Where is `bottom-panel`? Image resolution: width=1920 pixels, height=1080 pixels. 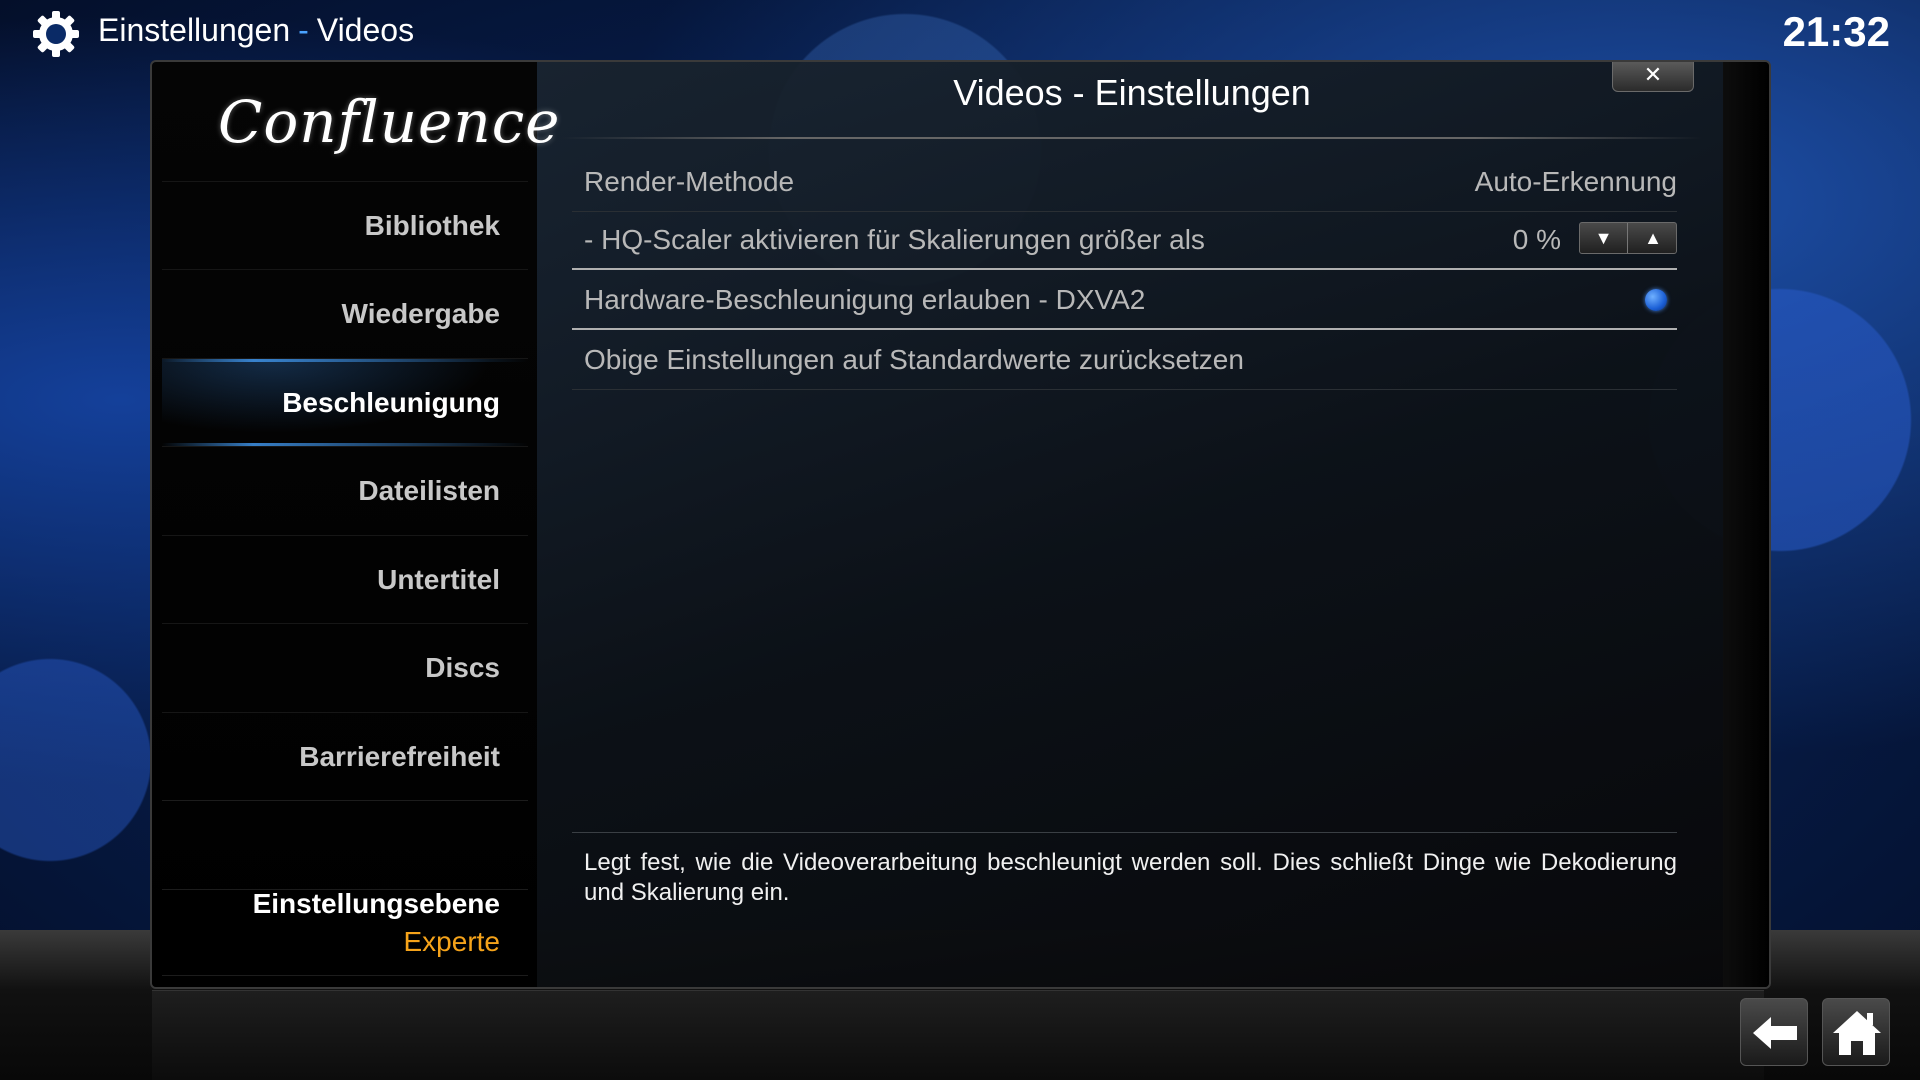 bottom-panel is located at coordinates (958, 1035).